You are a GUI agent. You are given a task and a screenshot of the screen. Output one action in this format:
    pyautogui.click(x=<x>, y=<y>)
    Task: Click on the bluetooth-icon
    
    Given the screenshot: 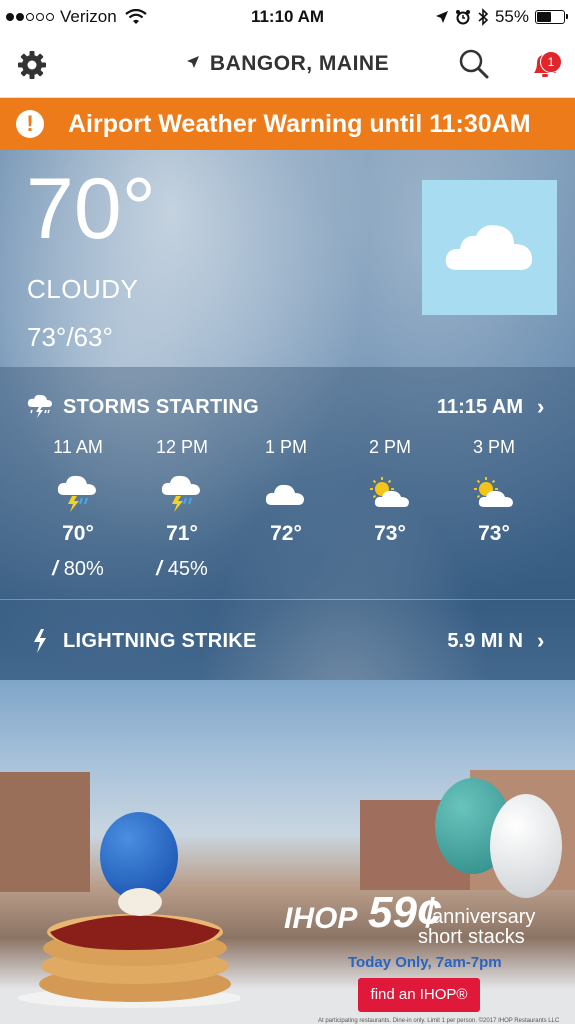 What is the action you would take?
    pyautogui.click(x=483, y=17)
    